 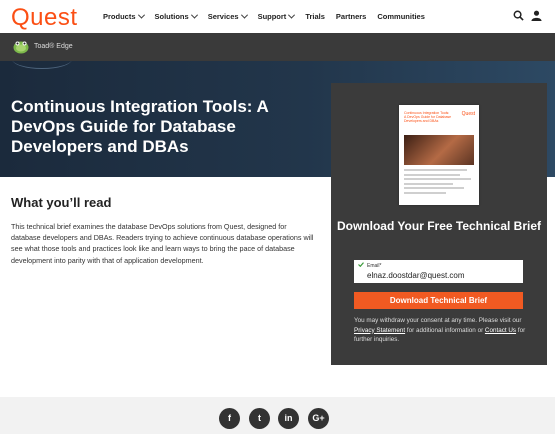 What do you see at coordinates (416, 275) in the screenshot?
I see `email-value: elnaz.doostdar@quest.com` at bounding box center [416, 275].